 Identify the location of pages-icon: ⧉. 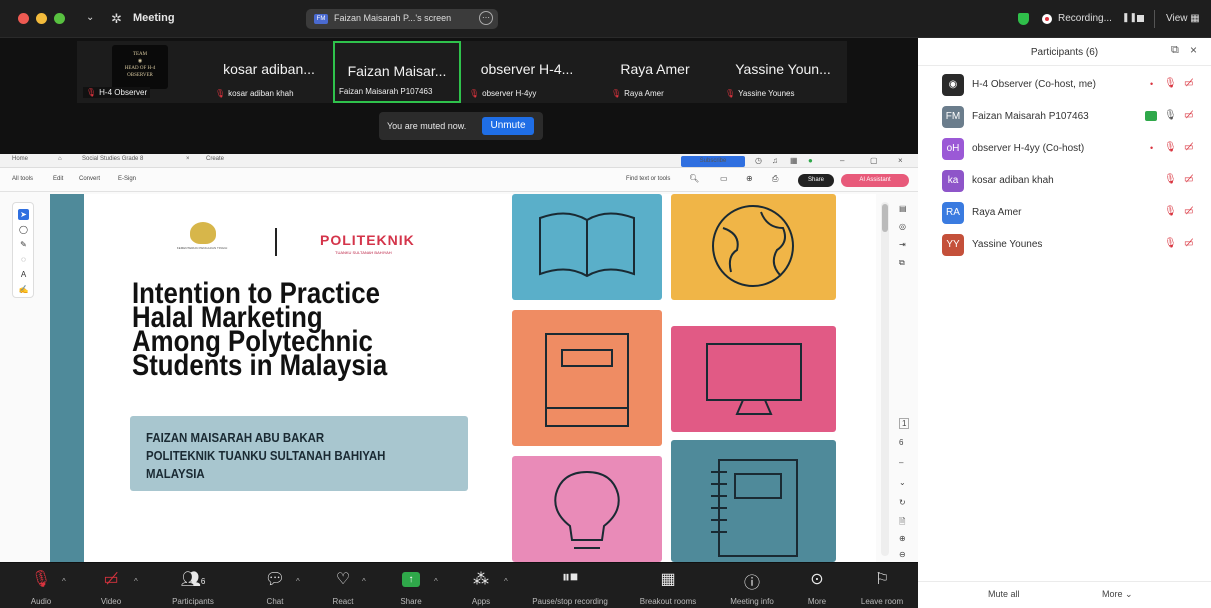
(904, 263).